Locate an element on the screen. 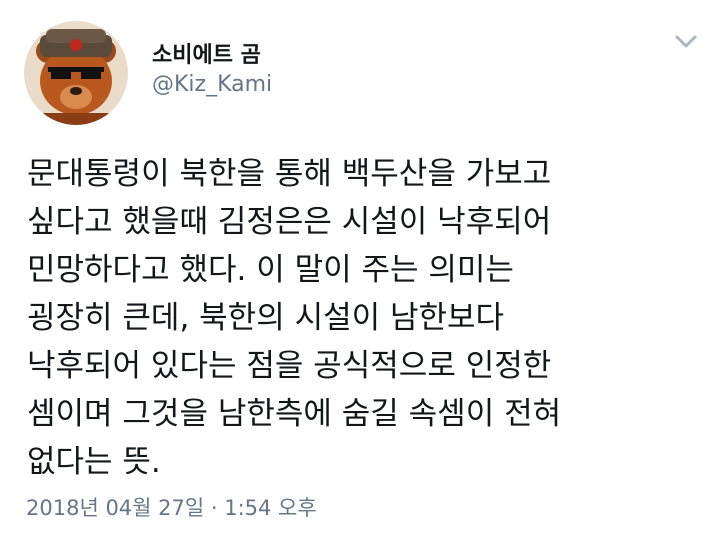 The height and width of the screenshot is (537, 720). tweet-text-line: 굉장히 큰데, 북한의 시설이 남한보다 is located at coordinates (266, 318).